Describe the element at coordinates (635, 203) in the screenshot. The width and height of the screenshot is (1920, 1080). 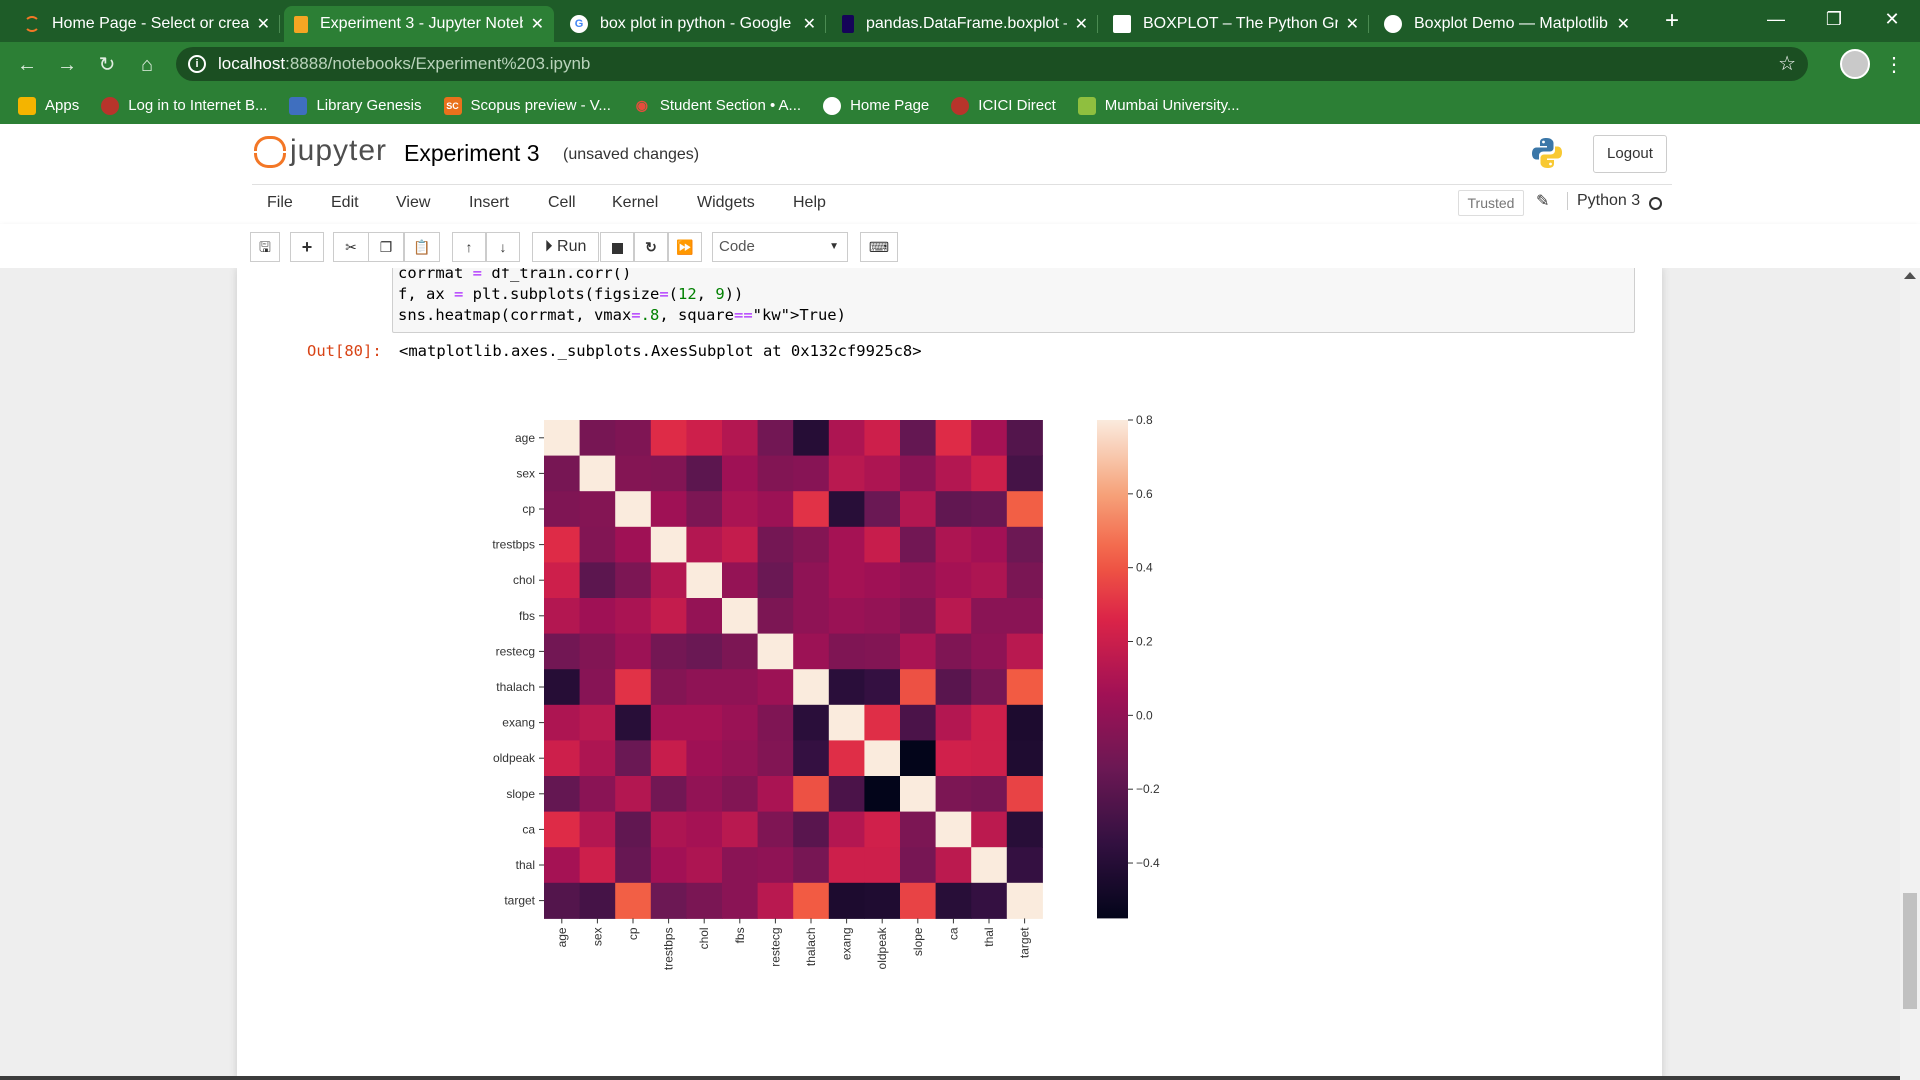
I see `menu-kernel: Kernel` at that location.